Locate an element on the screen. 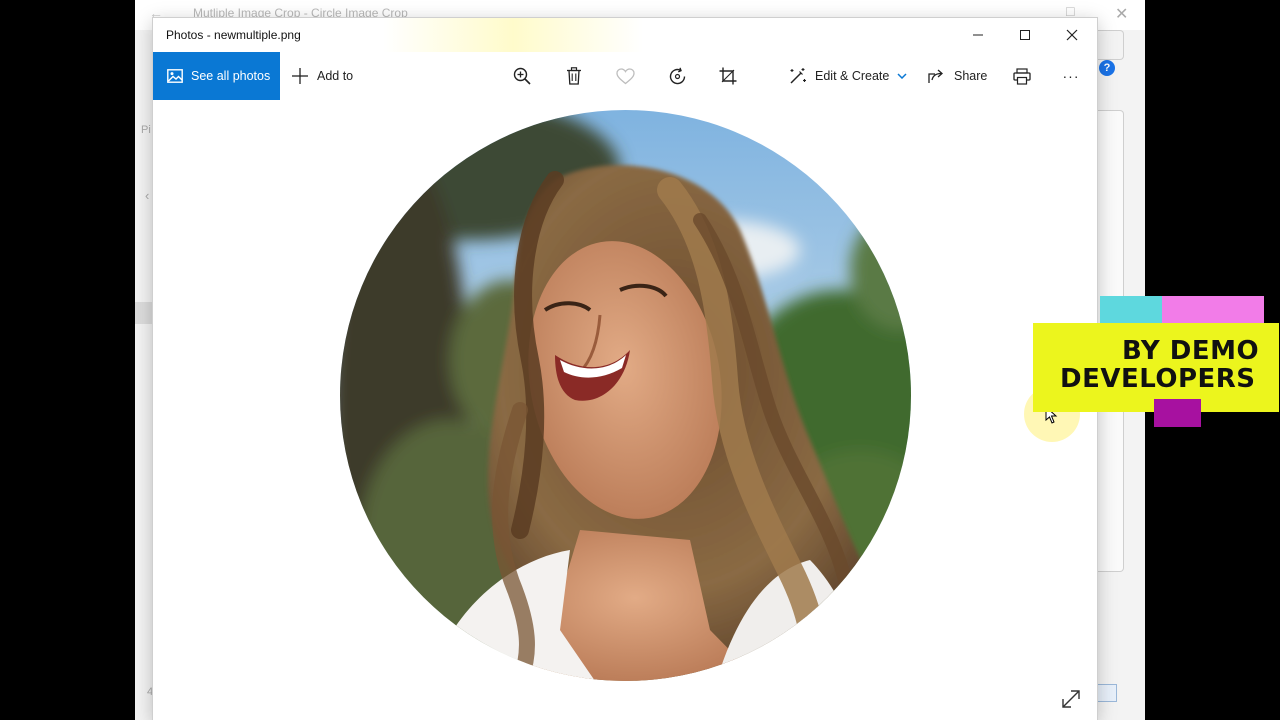  printer-icon is located at coordinates (1022, 76).